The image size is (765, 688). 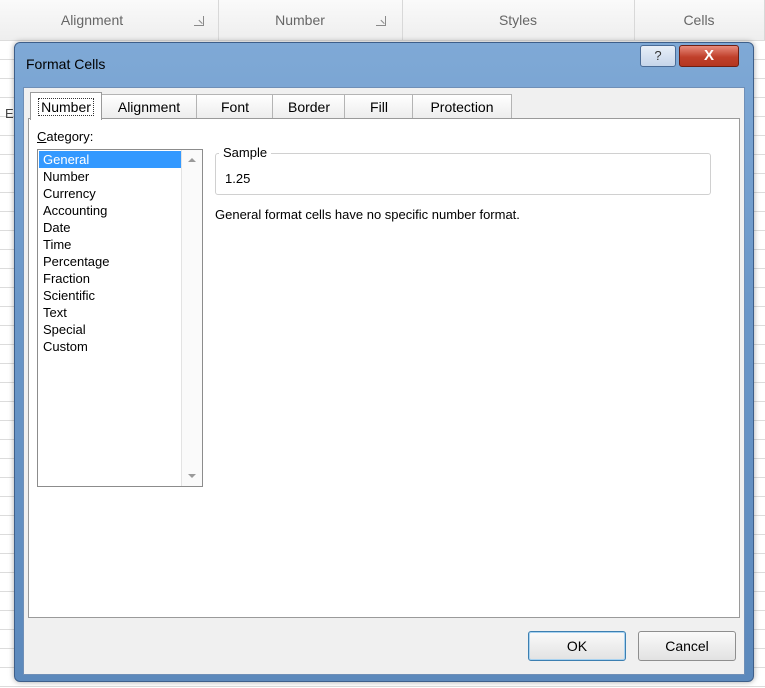 What do you see at coordinates (192, 476) in the screenshot?
I see `scroll-down-arrow-icon` at bounding box center [192, 476].